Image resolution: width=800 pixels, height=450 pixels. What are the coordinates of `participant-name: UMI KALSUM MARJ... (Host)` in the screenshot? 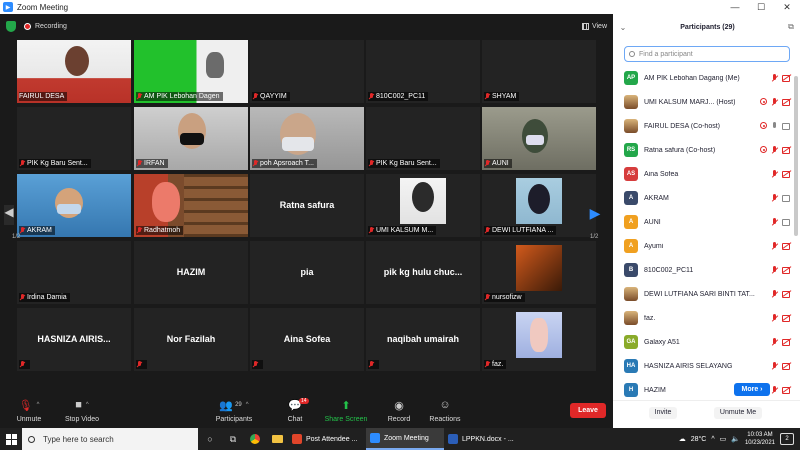 It's located at (690, 102).